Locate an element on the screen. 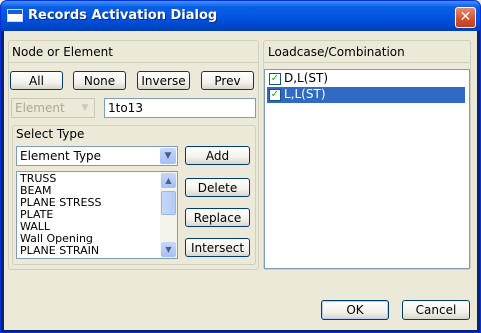  scroll-up-icon: ▲ is located at coordinates (168, 180).